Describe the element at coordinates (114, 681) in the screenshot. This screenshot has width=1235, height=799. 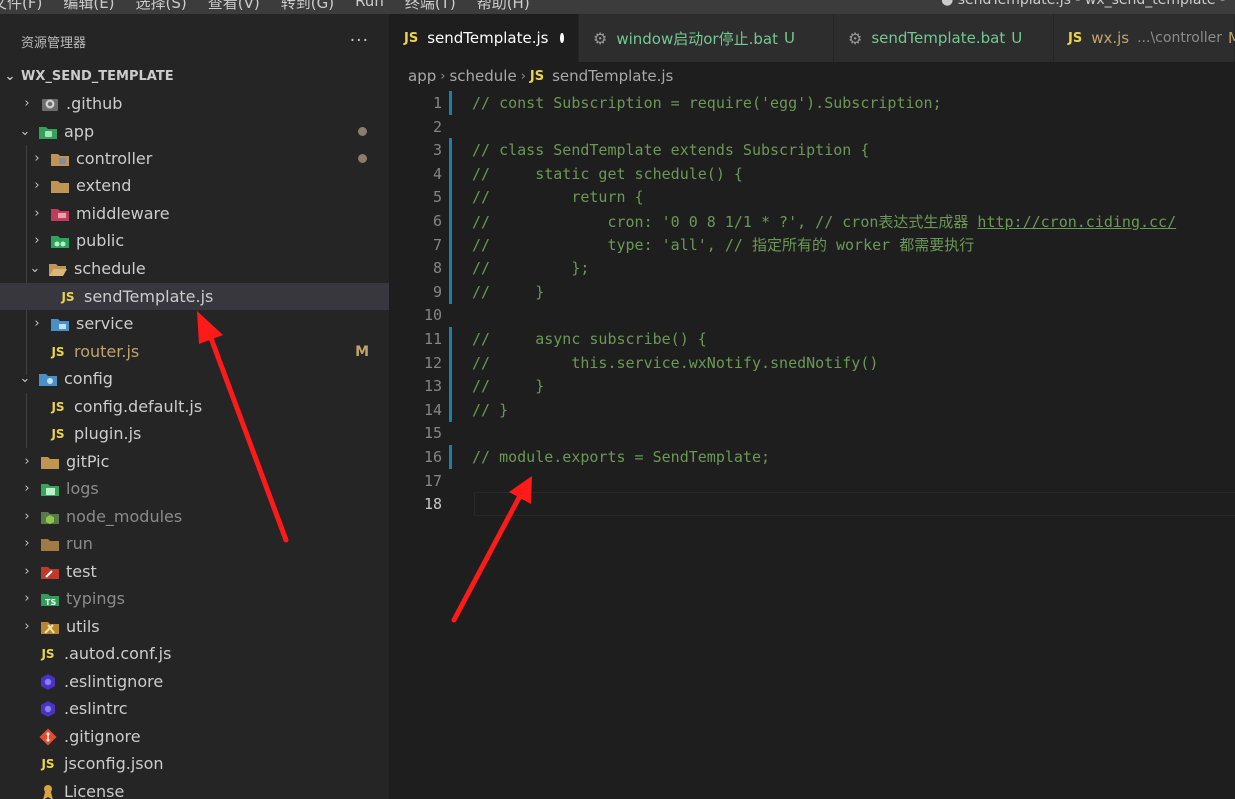
I see `tree-item-label: .eslintignore` at that location.